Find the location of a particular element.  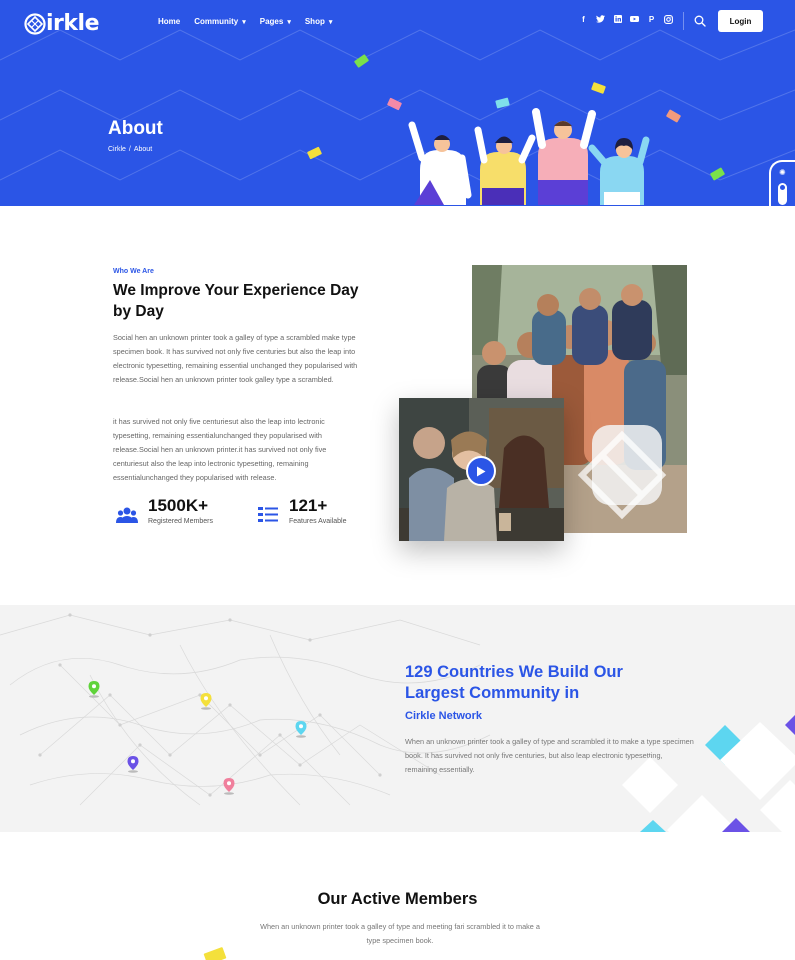

video-thumbnail is located at coordinates (481, 469).